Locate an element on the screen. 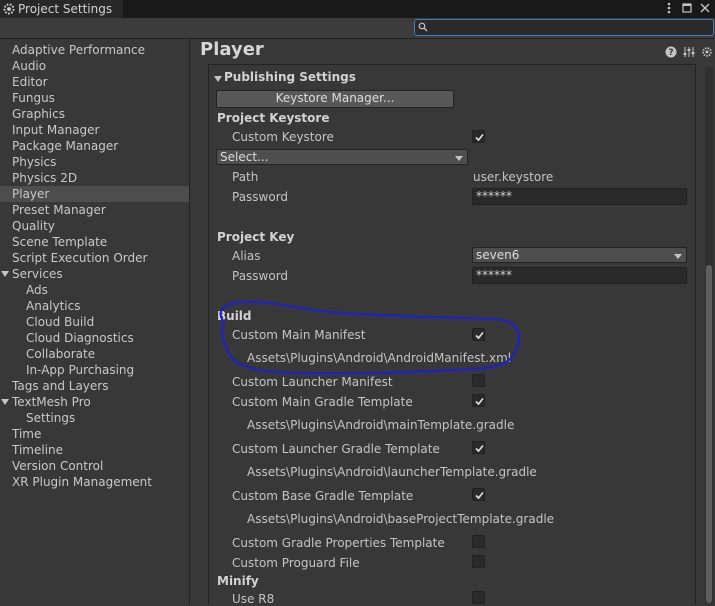 The height and width of the screenshot is (606, 715). sidebar-item-cloud-diagnostics: Cloud Diagnostics is located at coordinates (94, 338).